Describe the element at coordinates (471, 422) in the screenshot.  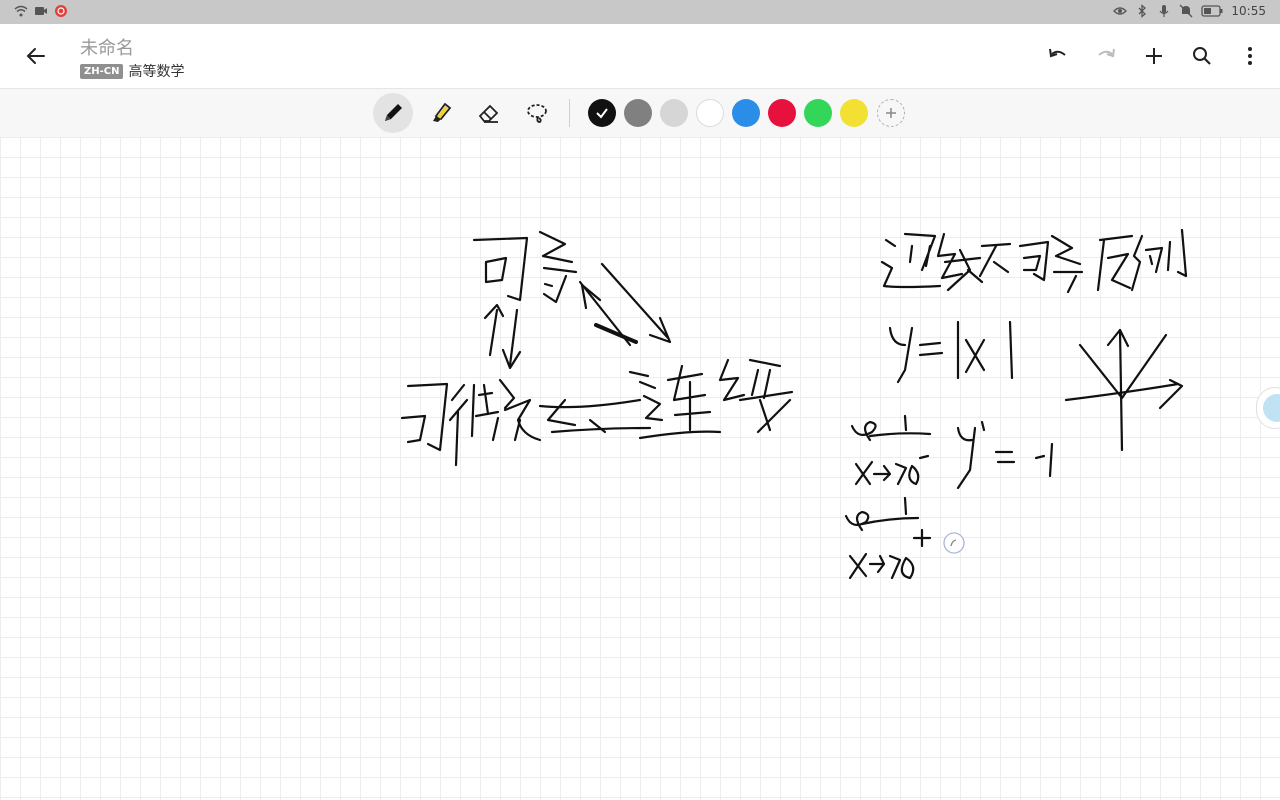
I see `ink-kewei` at that location.